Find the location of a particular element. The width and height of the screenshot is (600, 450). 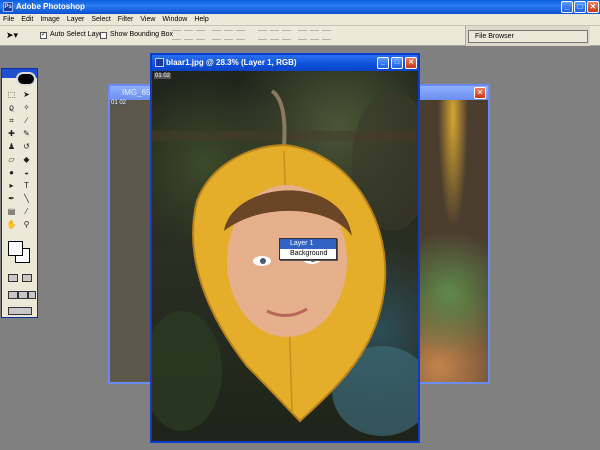

notes-tool-icon: ▤ is located at coordinates (11, 211).